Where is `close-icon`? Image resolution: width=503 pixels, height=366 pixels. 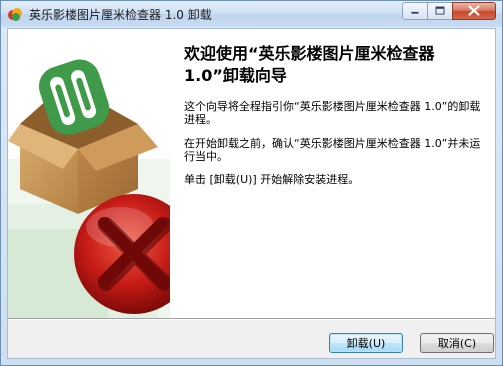 close-icon is located at coordinates (474, 10).